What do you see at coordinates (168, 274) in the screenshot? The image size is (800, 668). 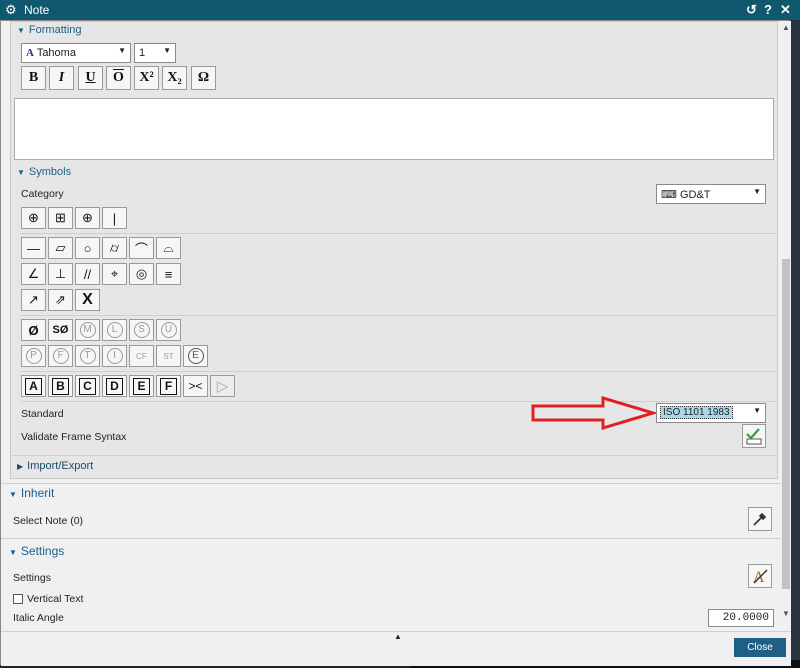 I see `symmetry-icon: ≡` at bounding box center [168, 274].